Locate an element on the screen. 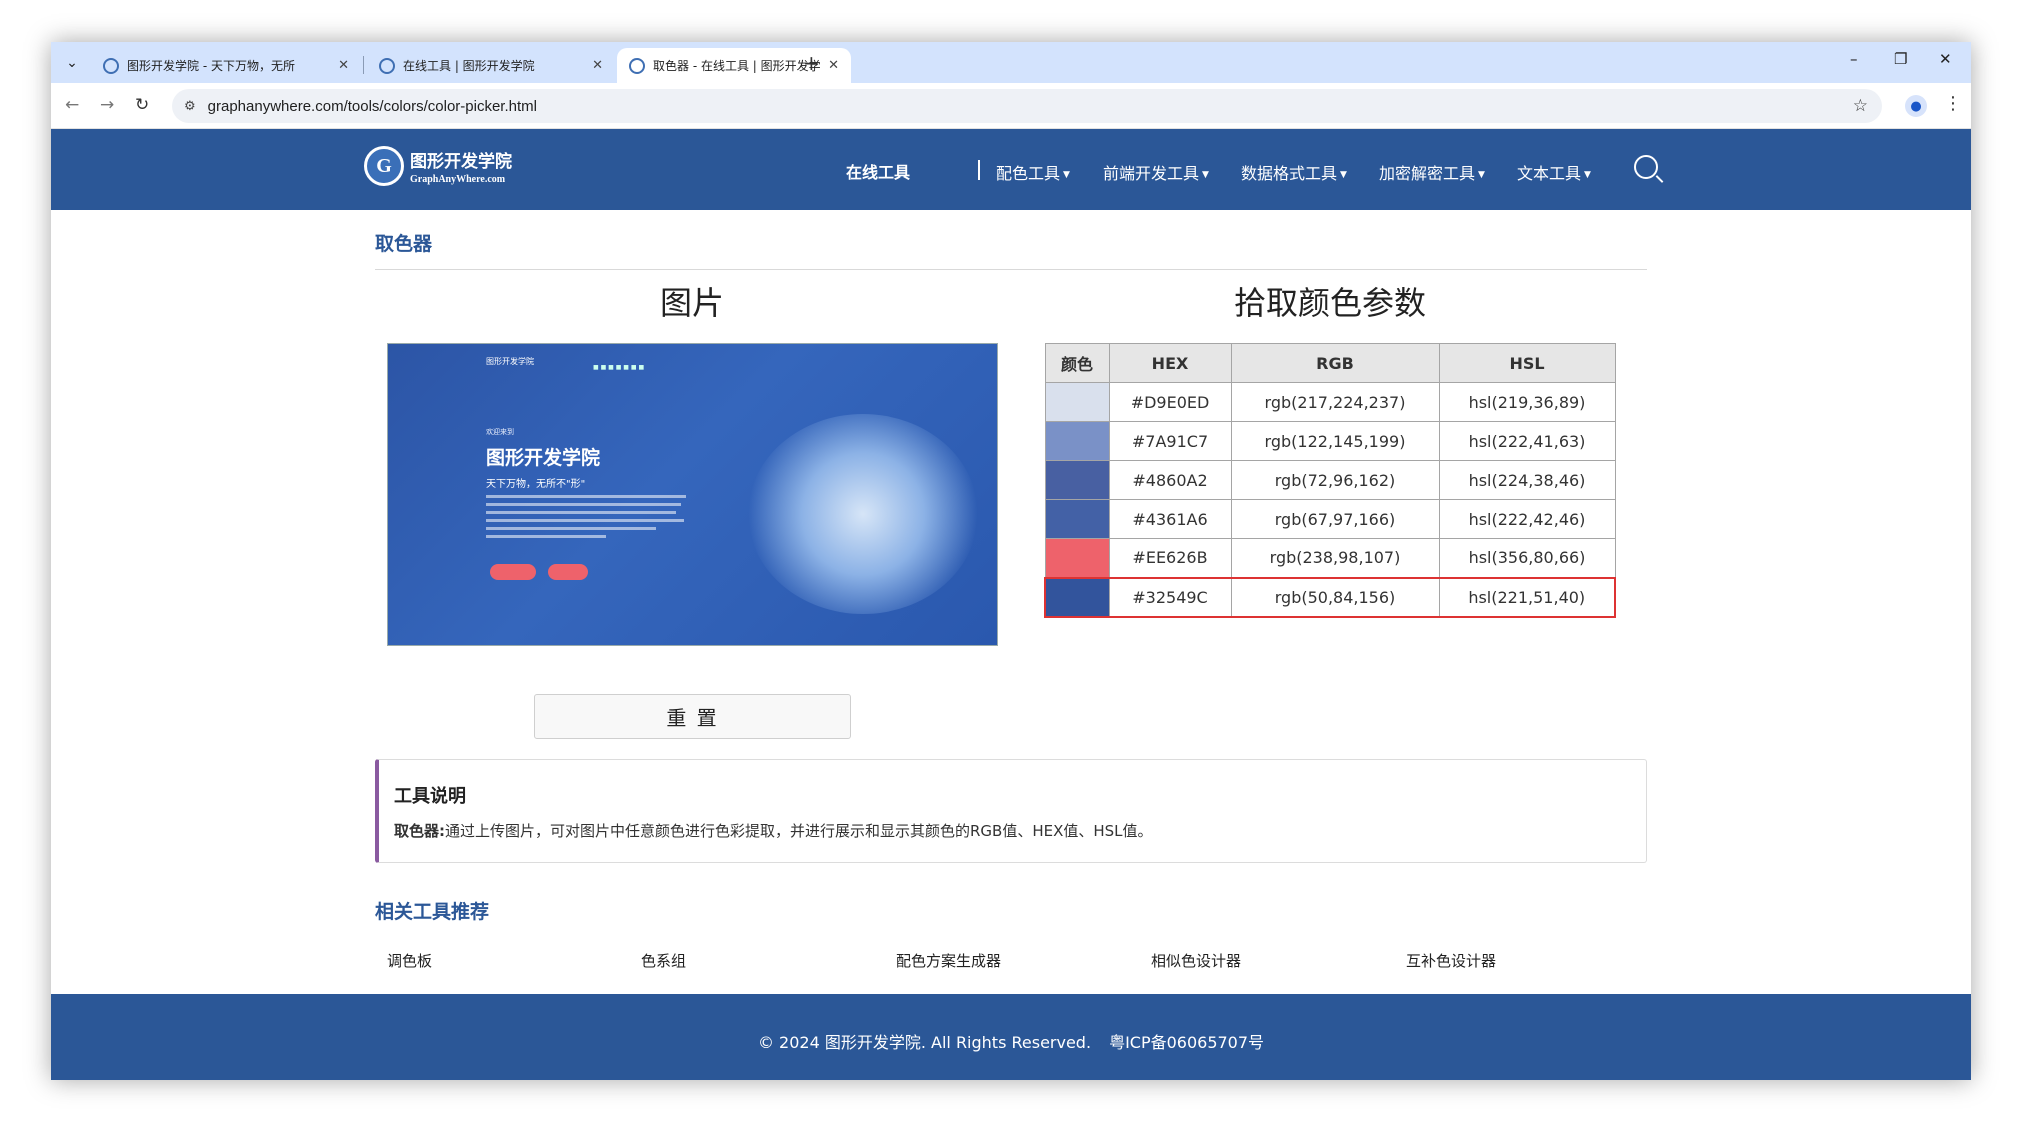  color-row: #4361A6 rgb(67,97,166) hsl(222,42,46) is located at coordinates (1330, 519).